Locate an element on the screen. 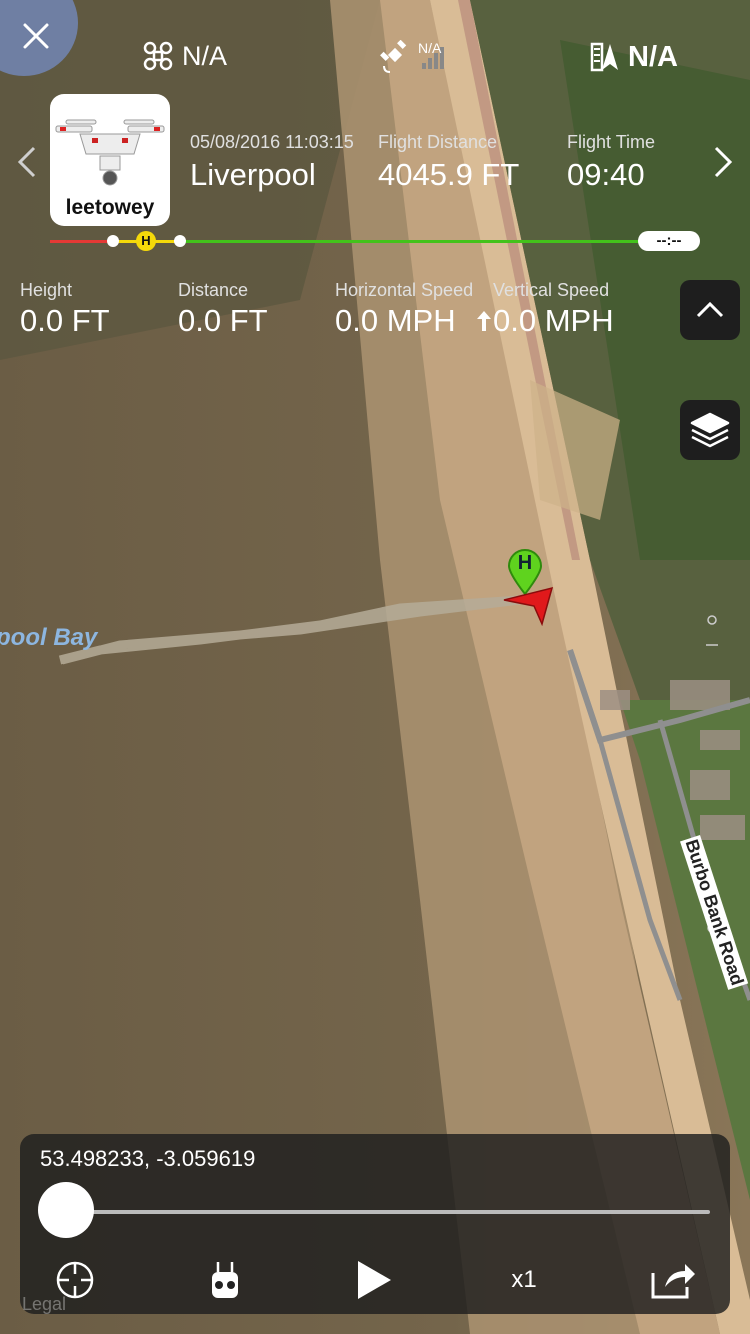 This screenshot has width=750, height=1334. height-value: 0.0 FT is located at coordinates (65, 320).